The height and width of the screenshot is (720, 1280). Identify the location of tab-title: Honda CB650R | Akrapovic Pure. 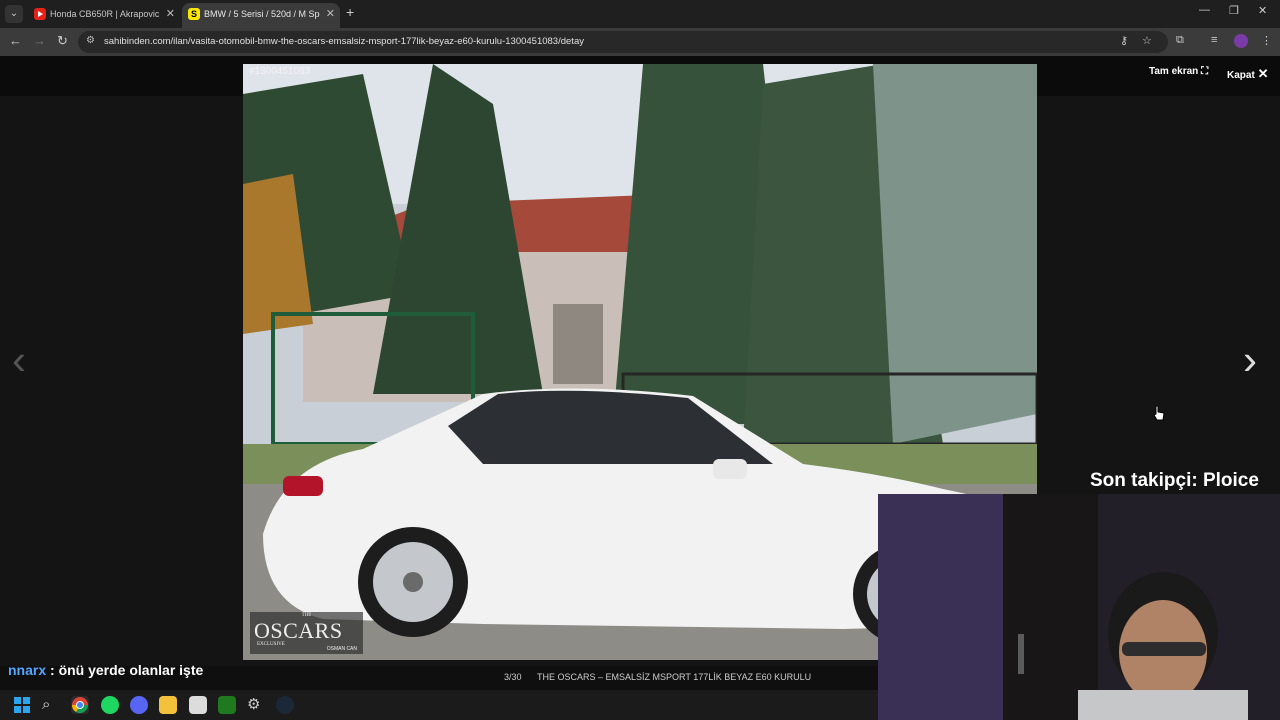
(105, 14).